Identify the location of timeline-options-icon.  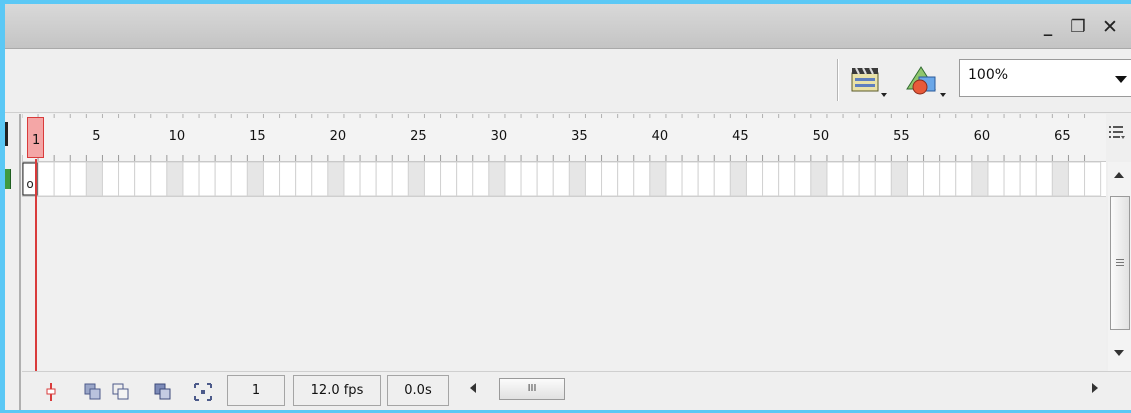
(1117, 133).